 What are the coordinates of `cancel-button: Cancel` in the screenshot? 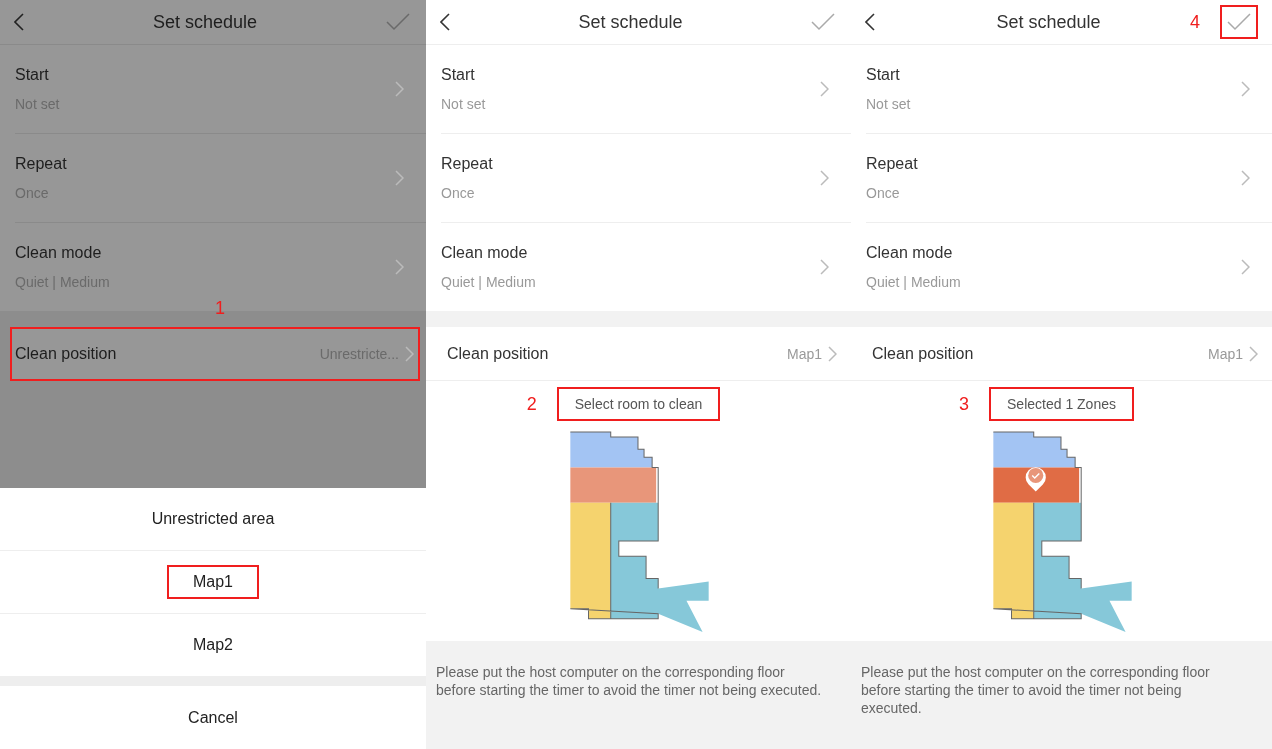 It's located at (213, 717).